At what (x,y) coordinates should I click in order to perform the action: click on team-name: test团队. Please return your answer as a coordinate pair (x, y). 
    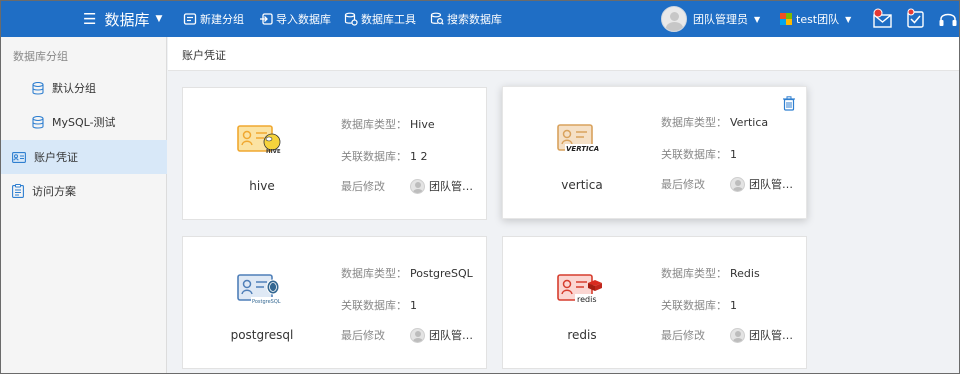
    Looking at the image, I should click on (818, 19).